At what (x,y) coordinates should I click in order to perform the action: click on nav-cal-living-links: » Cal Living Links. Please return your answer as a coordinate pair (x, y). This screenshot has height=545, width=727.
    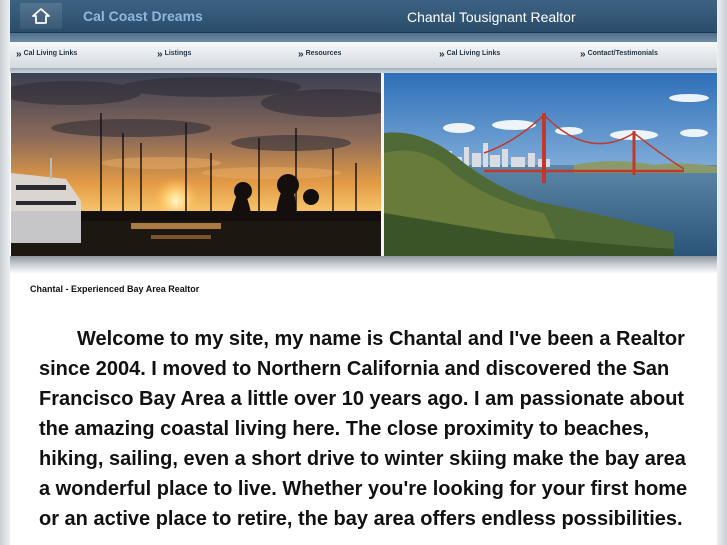
    Looking at the image, I should click on (46, 54).